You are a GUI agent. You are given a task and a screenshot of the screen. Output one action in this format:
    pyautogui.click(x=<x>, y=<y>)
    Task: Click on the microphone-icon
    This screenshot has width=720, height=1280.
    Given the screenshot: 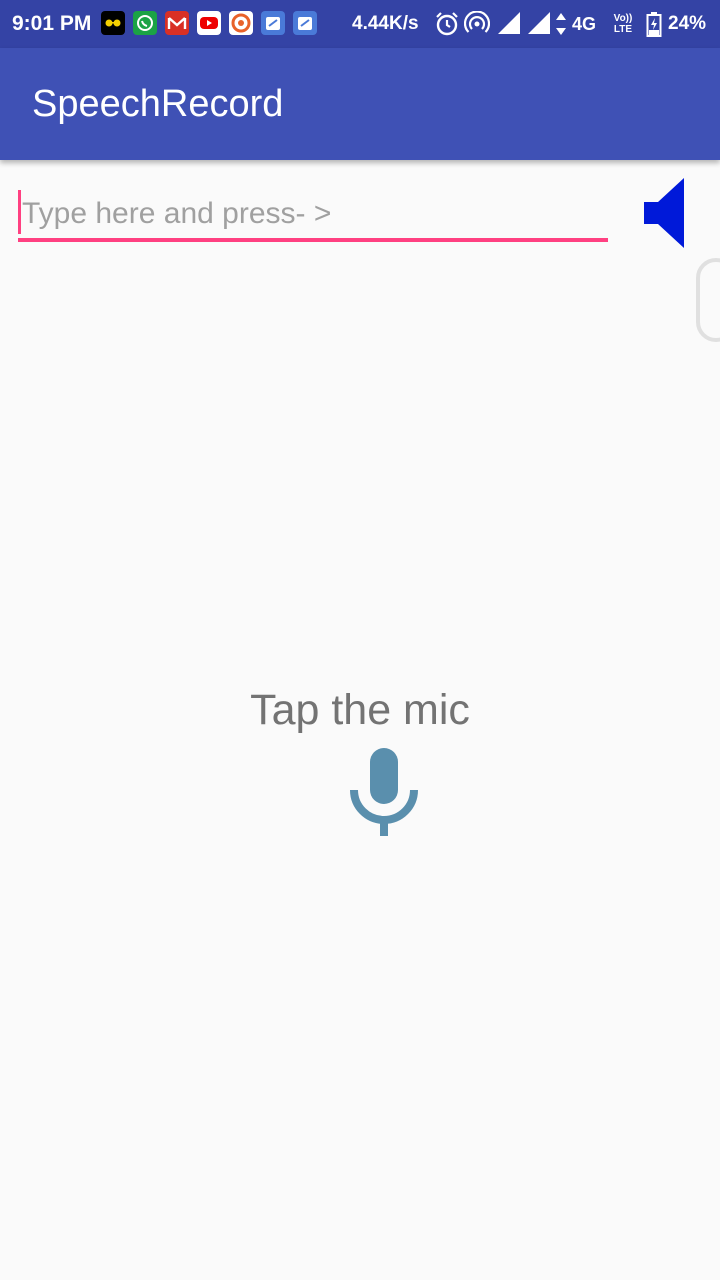 What is the action you would take?
    pyautogui.click(x=384, y=792)
    